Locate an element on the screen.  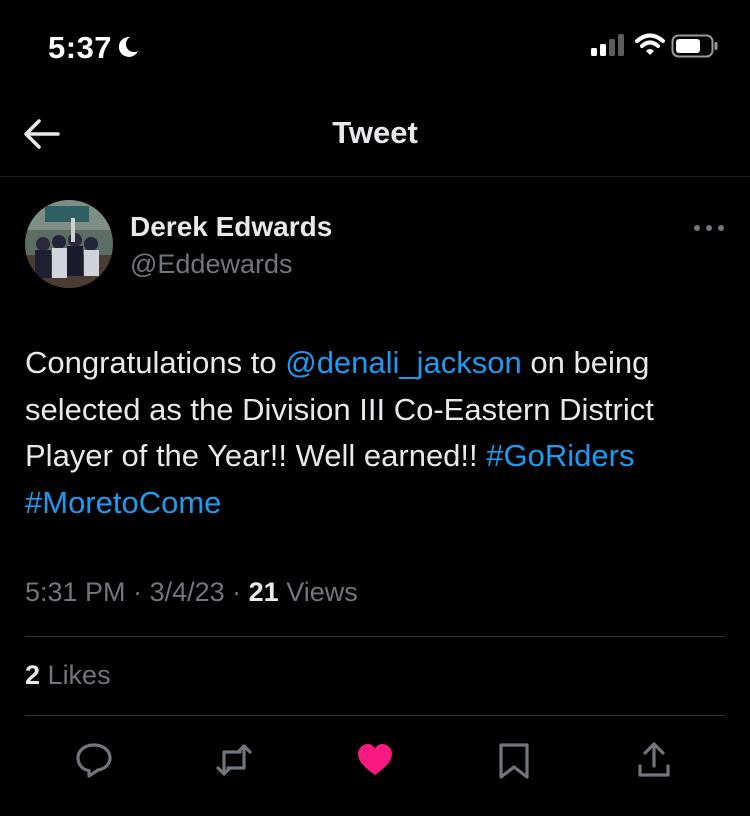
status-time: 5:37 is located at coordinates (80, 47).